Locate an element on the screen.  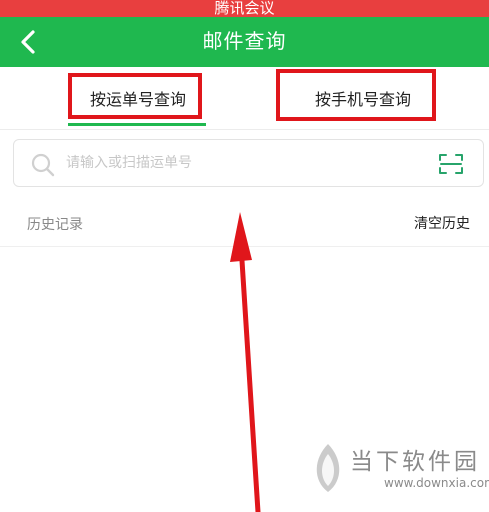
history-header: 历史记录 清空历史 is located at coordinates (244, 223).